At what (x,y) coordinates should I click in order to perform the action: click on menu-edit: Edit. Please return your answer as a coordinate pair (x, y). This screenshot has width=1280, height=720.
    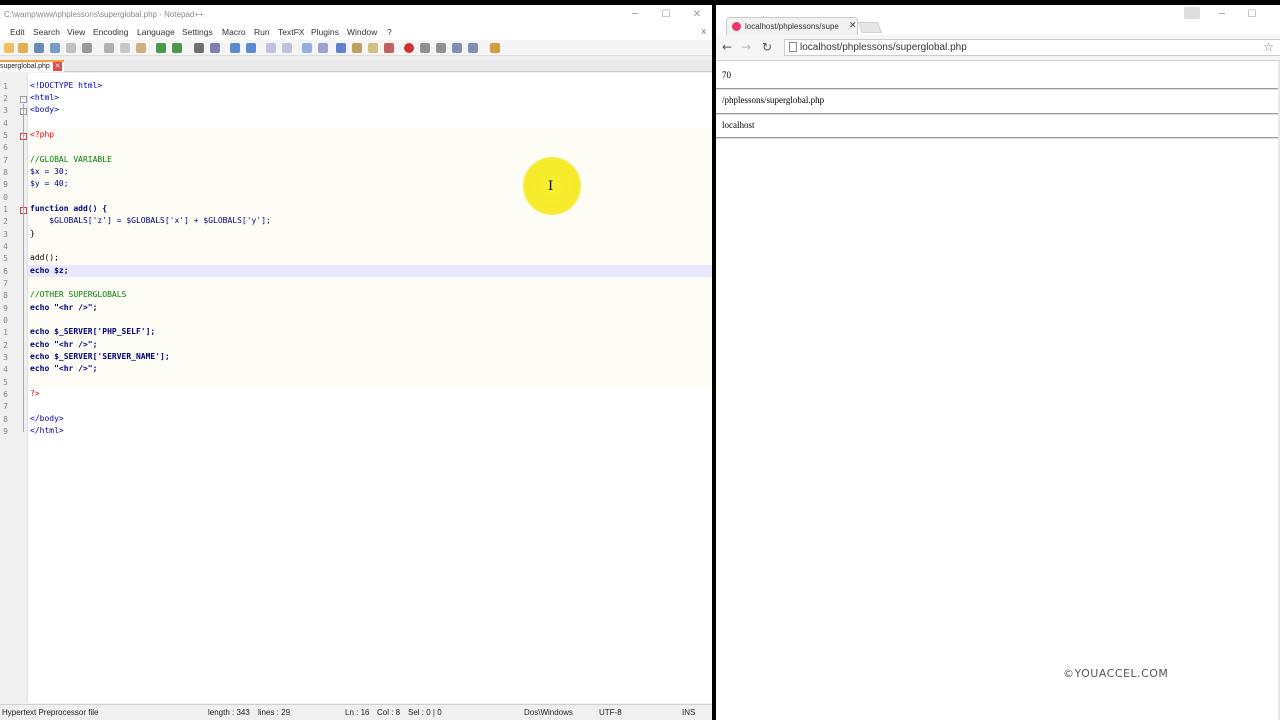
    Looking at the image, I should click on (17, 32).